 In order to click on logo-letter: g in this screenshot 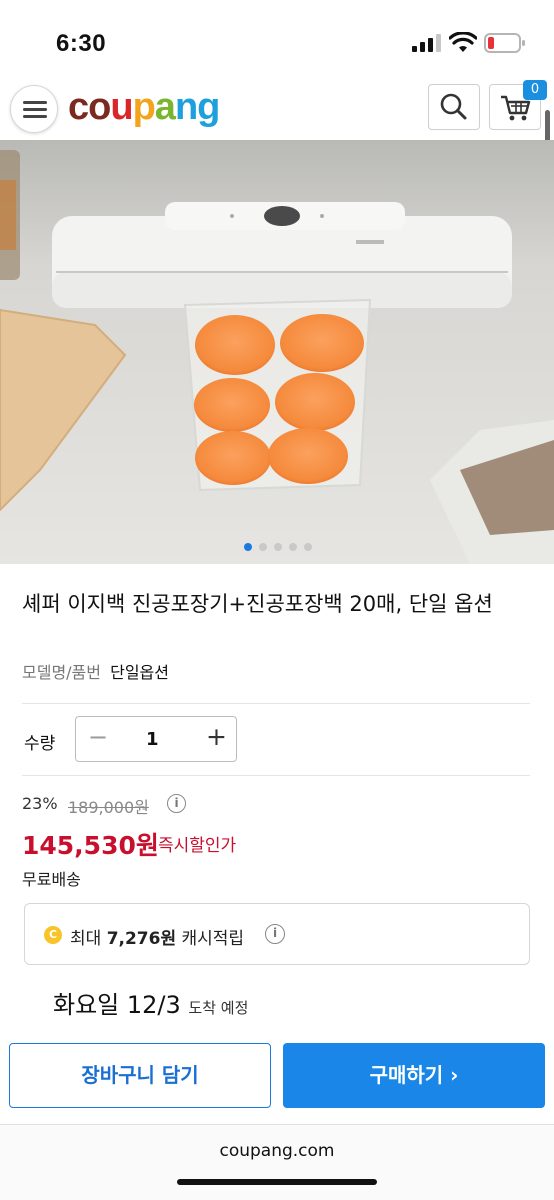, I will do `click(208, 107)`.